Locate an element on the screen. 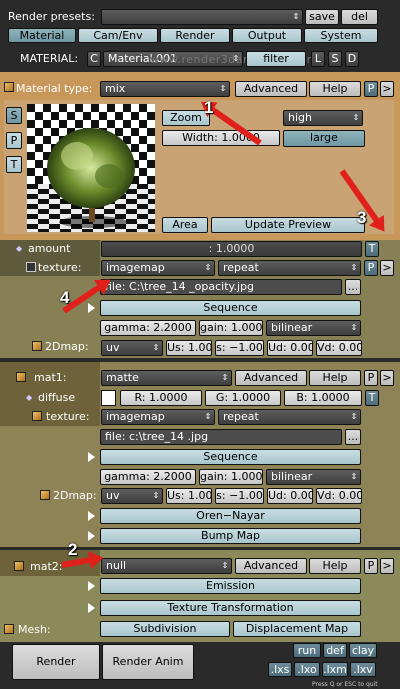 Image resolution: width=400 pixels, height=689 pixels. diffuse-r-field: R: 1.0000 is located at coordinates (161, 398).